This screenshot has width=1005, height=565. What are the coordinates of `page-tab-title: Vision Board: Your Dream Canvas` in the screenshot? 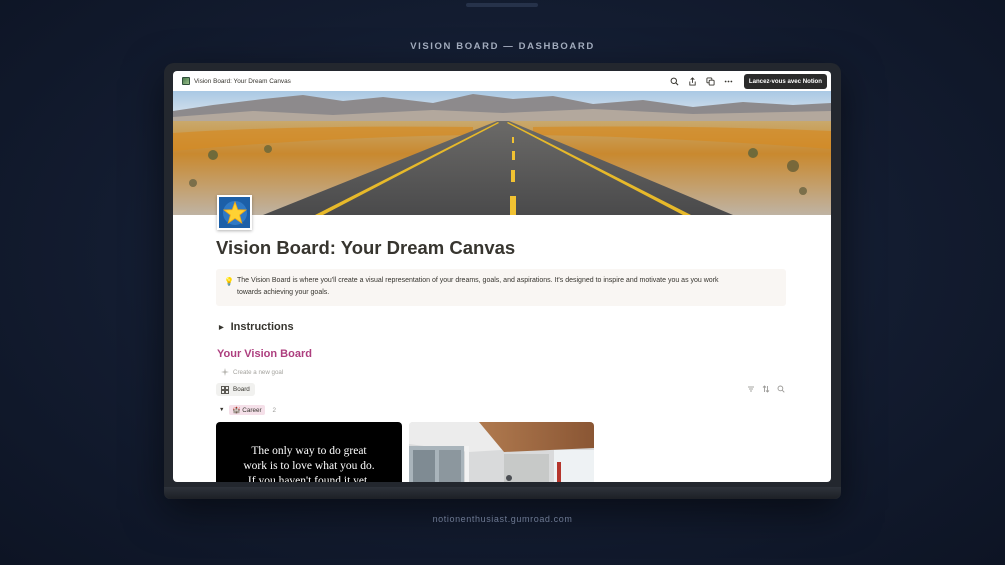 It's located at (242, 81).